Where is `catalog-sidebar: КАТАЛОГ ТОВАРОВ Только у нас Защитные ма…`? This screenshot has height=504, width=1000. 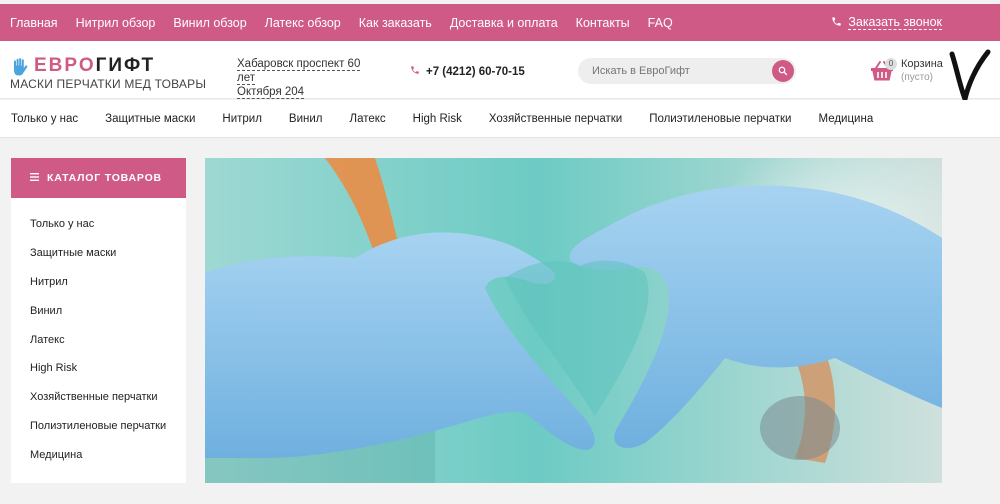
catalog-sidebar: КАТАЛОГ ТОВАРОВ Только у нас Защитные ма… is located at coordinates (98, 320).